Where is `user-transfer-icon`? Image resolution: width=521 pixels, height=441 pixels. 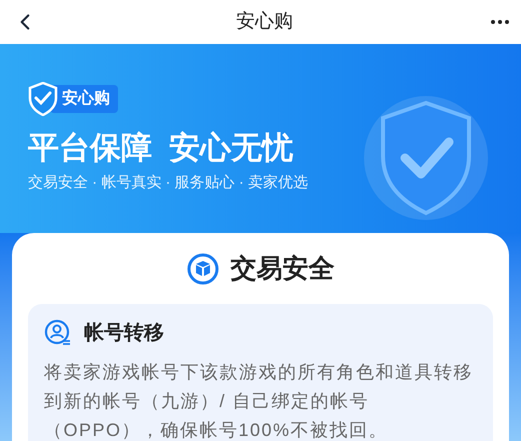
user-transfer-icon is located at coordinates (58, 333).